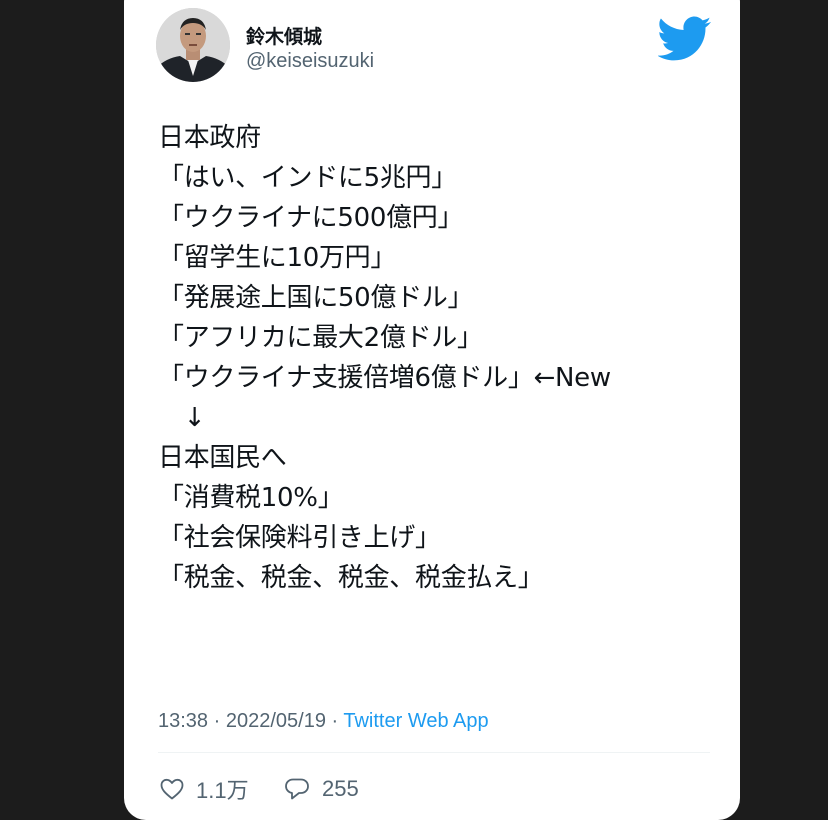  Describe the element at coordinates (340, 788) in the screenshot. I see `reply-count: 255` at that location.